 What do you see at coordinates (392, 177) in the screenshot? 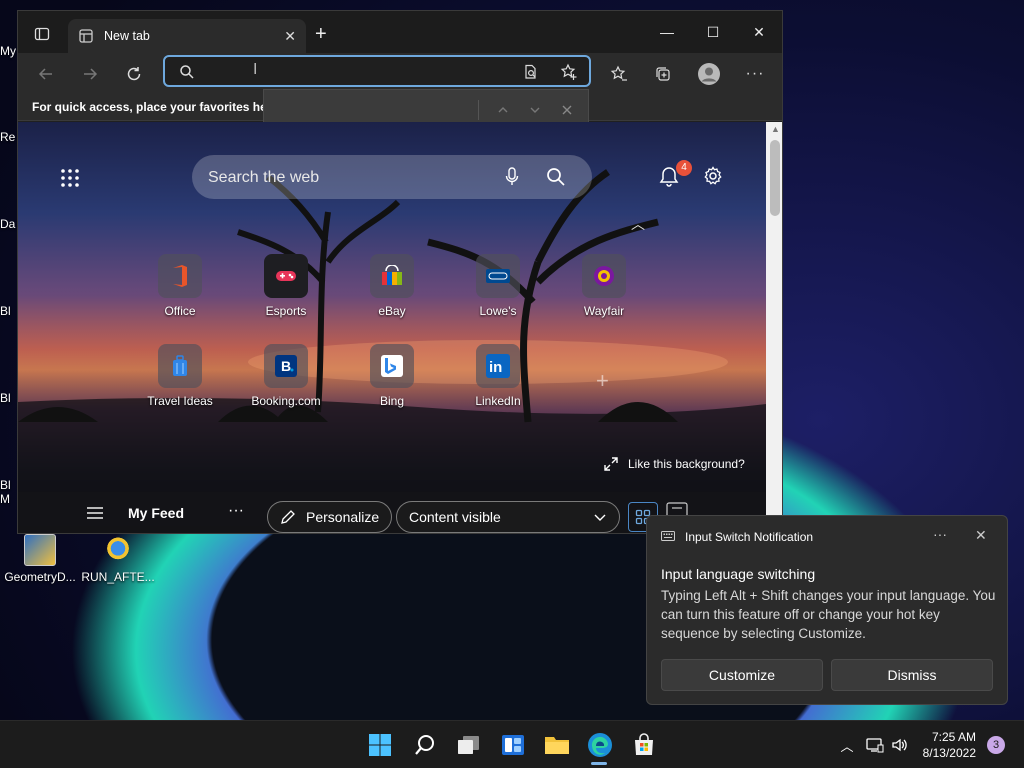
I see `web-search-box: Search the web` at bounding box center [392, 177].